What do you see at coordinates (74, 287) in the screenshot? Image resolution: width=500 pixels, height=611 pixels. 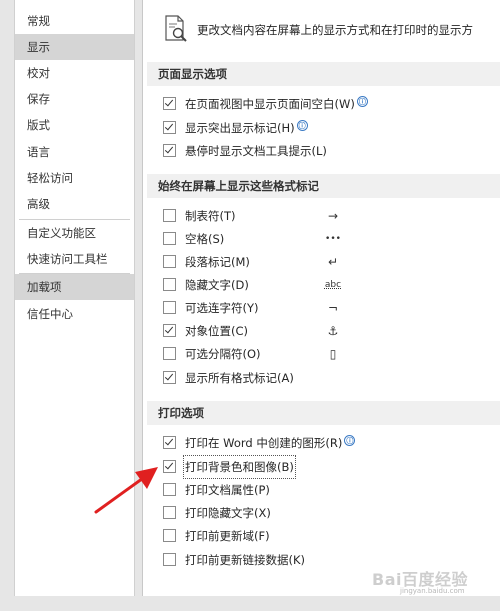 I see `sidebar-item-addins: 加载项` at bounding box center [74, 287].